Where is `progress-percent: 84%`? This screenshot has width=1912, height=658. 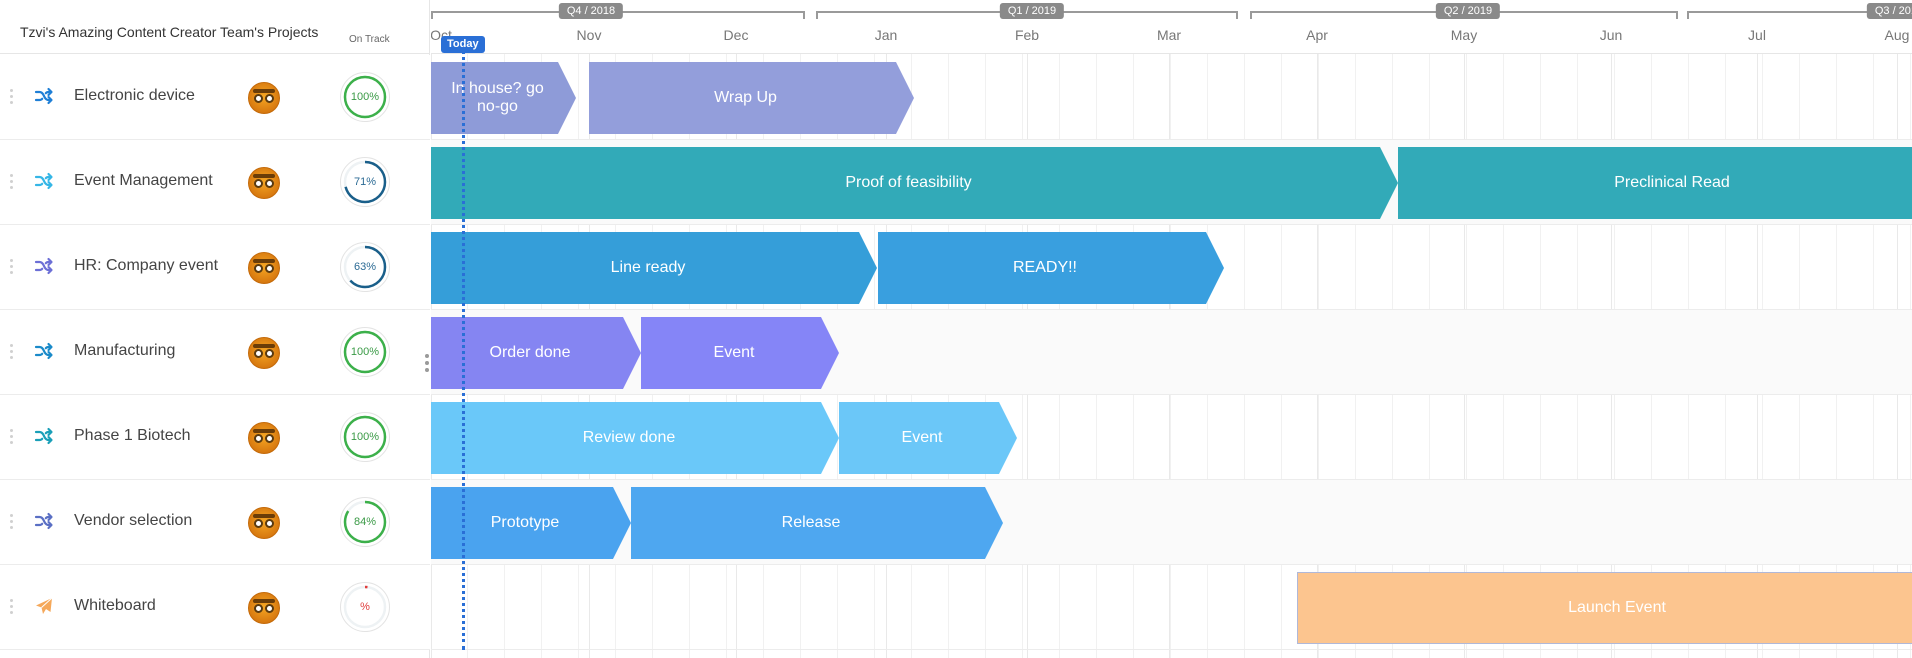 progress-percent: 84% is located at coordinates (365, 522).